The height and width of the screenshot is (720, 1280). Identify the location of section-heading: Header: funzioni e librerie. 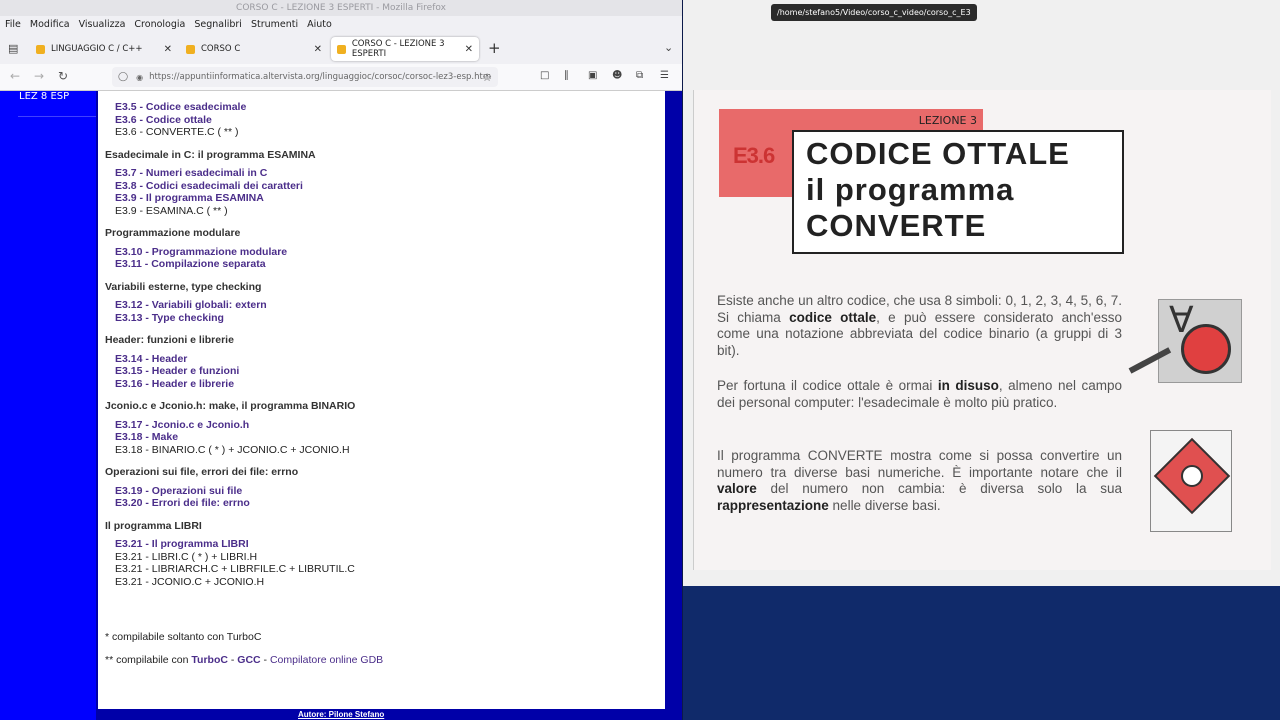
(169, 340).